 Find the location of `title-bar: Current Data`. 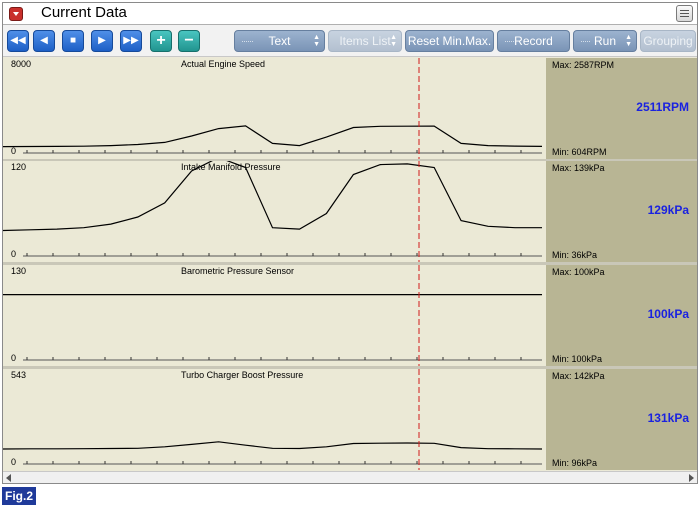

title-bar: Current Data is located at coordinates (350, 14).